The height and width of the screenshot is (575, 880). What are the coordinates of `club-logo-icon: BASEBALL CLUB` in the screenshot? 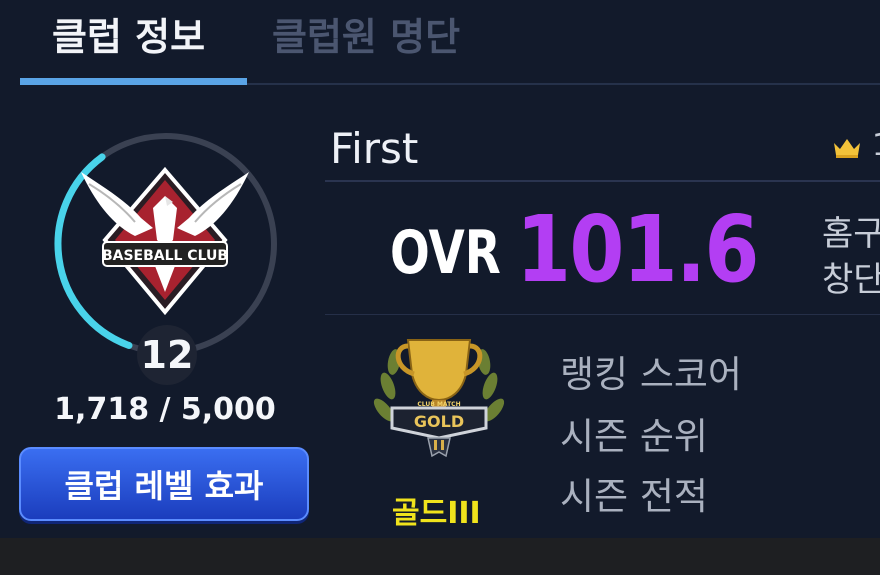 It's located at (165, 241).